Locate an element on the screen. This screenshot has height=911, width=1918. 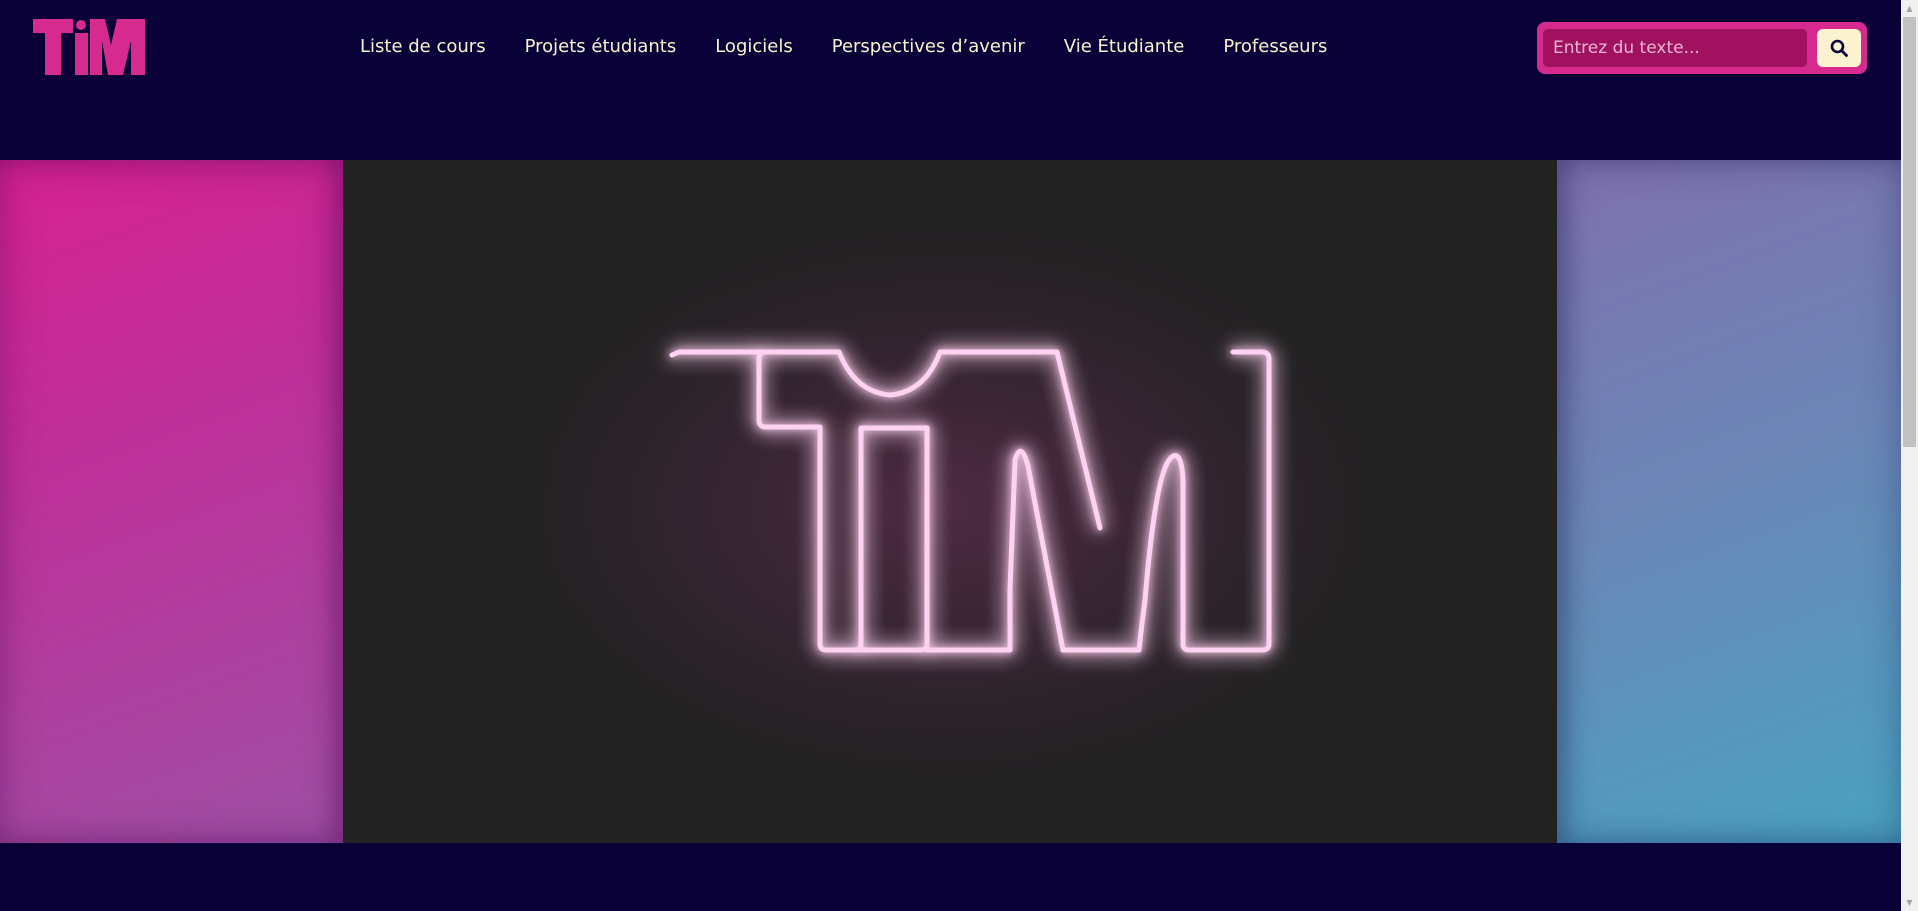
nav-item-perspectives-avenir: Perspectives d’avenir is located at coordinates (928, 46).